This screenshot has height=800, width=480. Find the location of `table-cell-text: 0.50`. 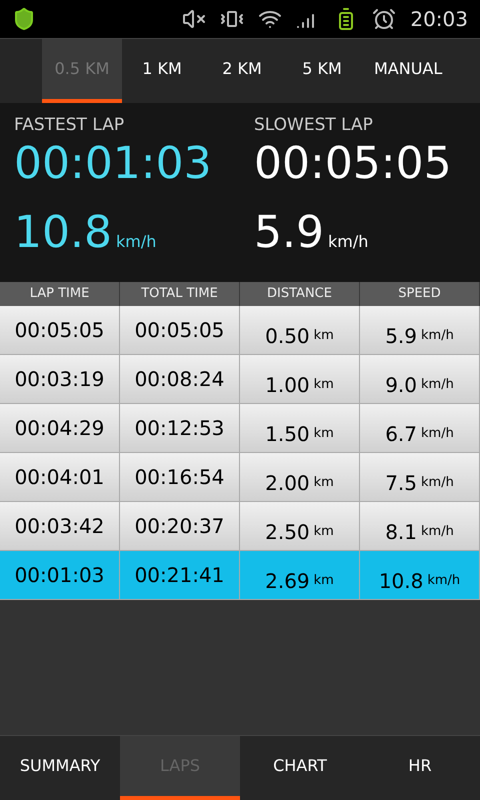

table-cell-text: 0.50 is located at coordinates (287, 336).